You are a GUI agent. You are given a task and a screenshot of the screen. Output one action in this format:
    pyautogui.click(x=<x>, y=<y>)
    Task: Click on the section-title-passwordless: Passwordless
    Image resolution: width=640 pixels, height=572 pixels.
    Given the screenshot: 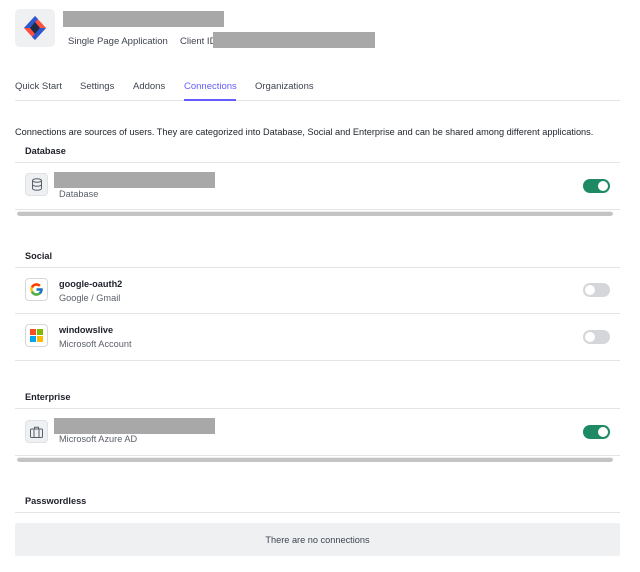 What is the action you would take?
    pyautogui.click(x=56, y=501)
    